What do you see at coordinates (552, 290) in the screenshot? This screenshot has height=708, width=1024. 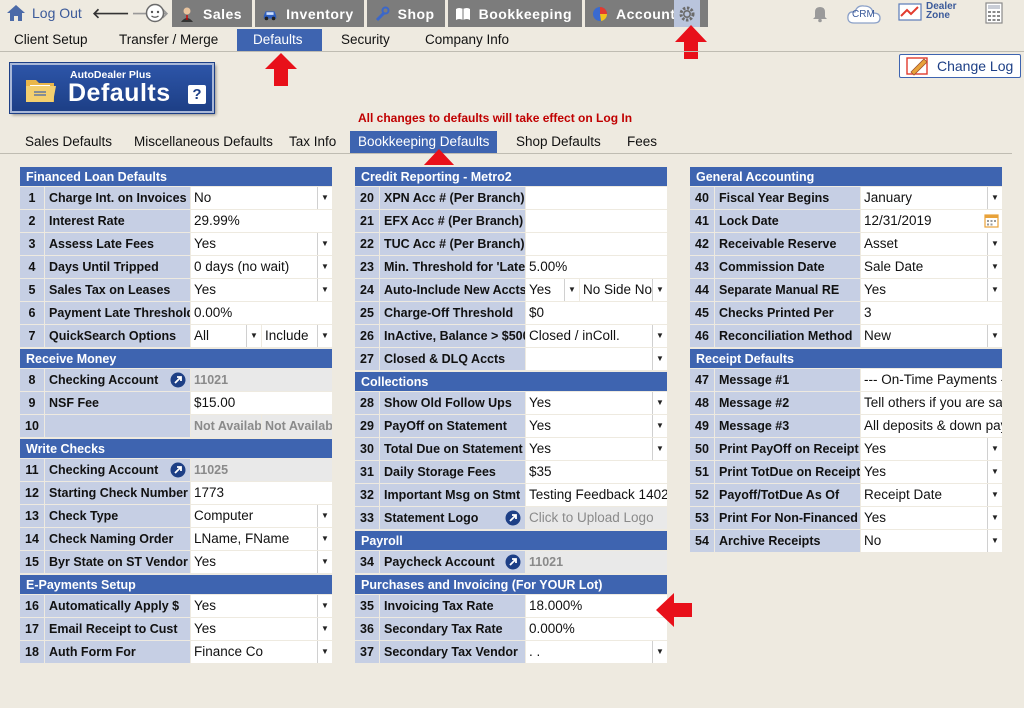 I see `auto-include-select: Yes ▼` at bounding box center [552, 290].